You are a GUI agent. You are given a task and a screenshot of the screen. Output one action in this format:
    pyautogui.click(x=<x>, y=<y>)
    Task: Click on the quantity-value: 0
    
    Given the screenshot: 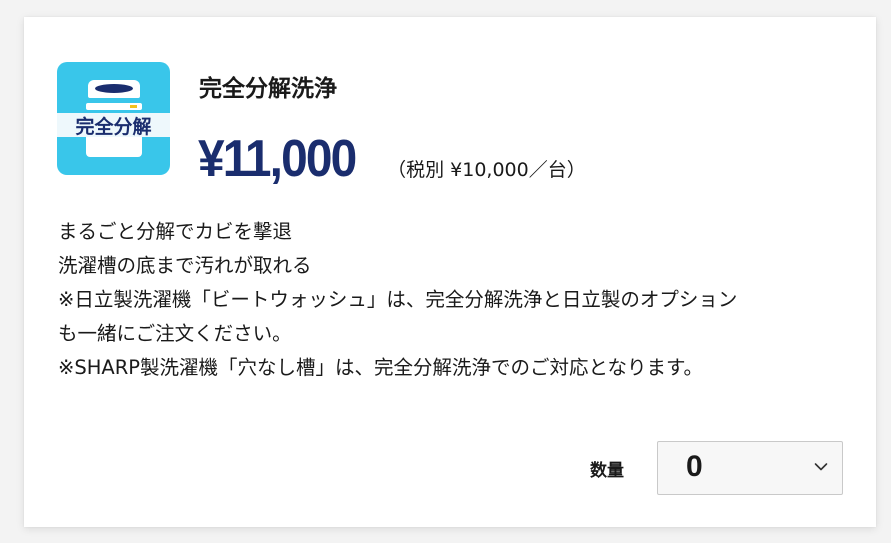 What is the action you would take?
    pyautogui.click(x=694, y=466)
    